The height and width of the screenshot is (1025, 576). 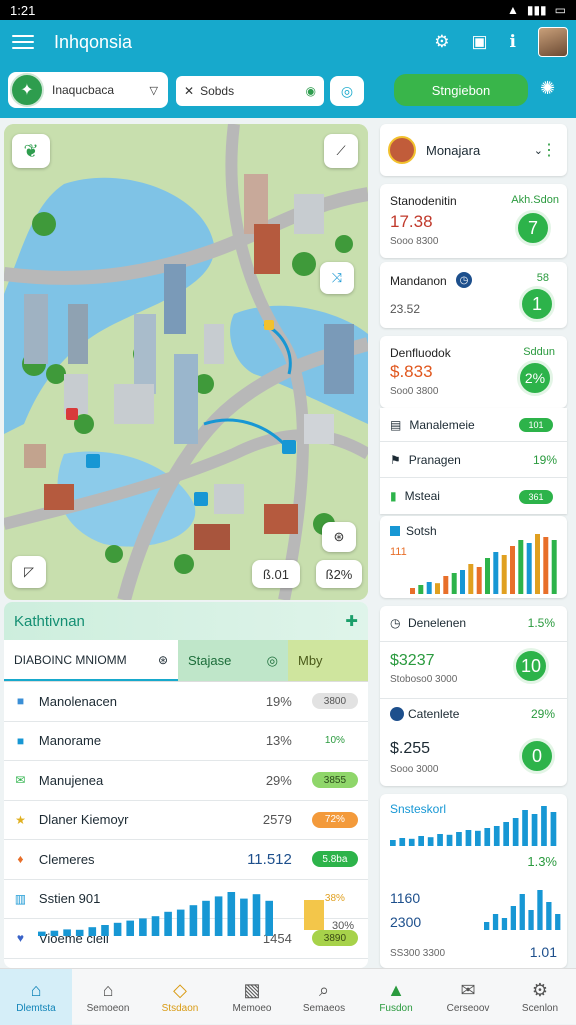 I want to click on nav-inbox: ✉ Cerseoov, so click(x=468, y=997).